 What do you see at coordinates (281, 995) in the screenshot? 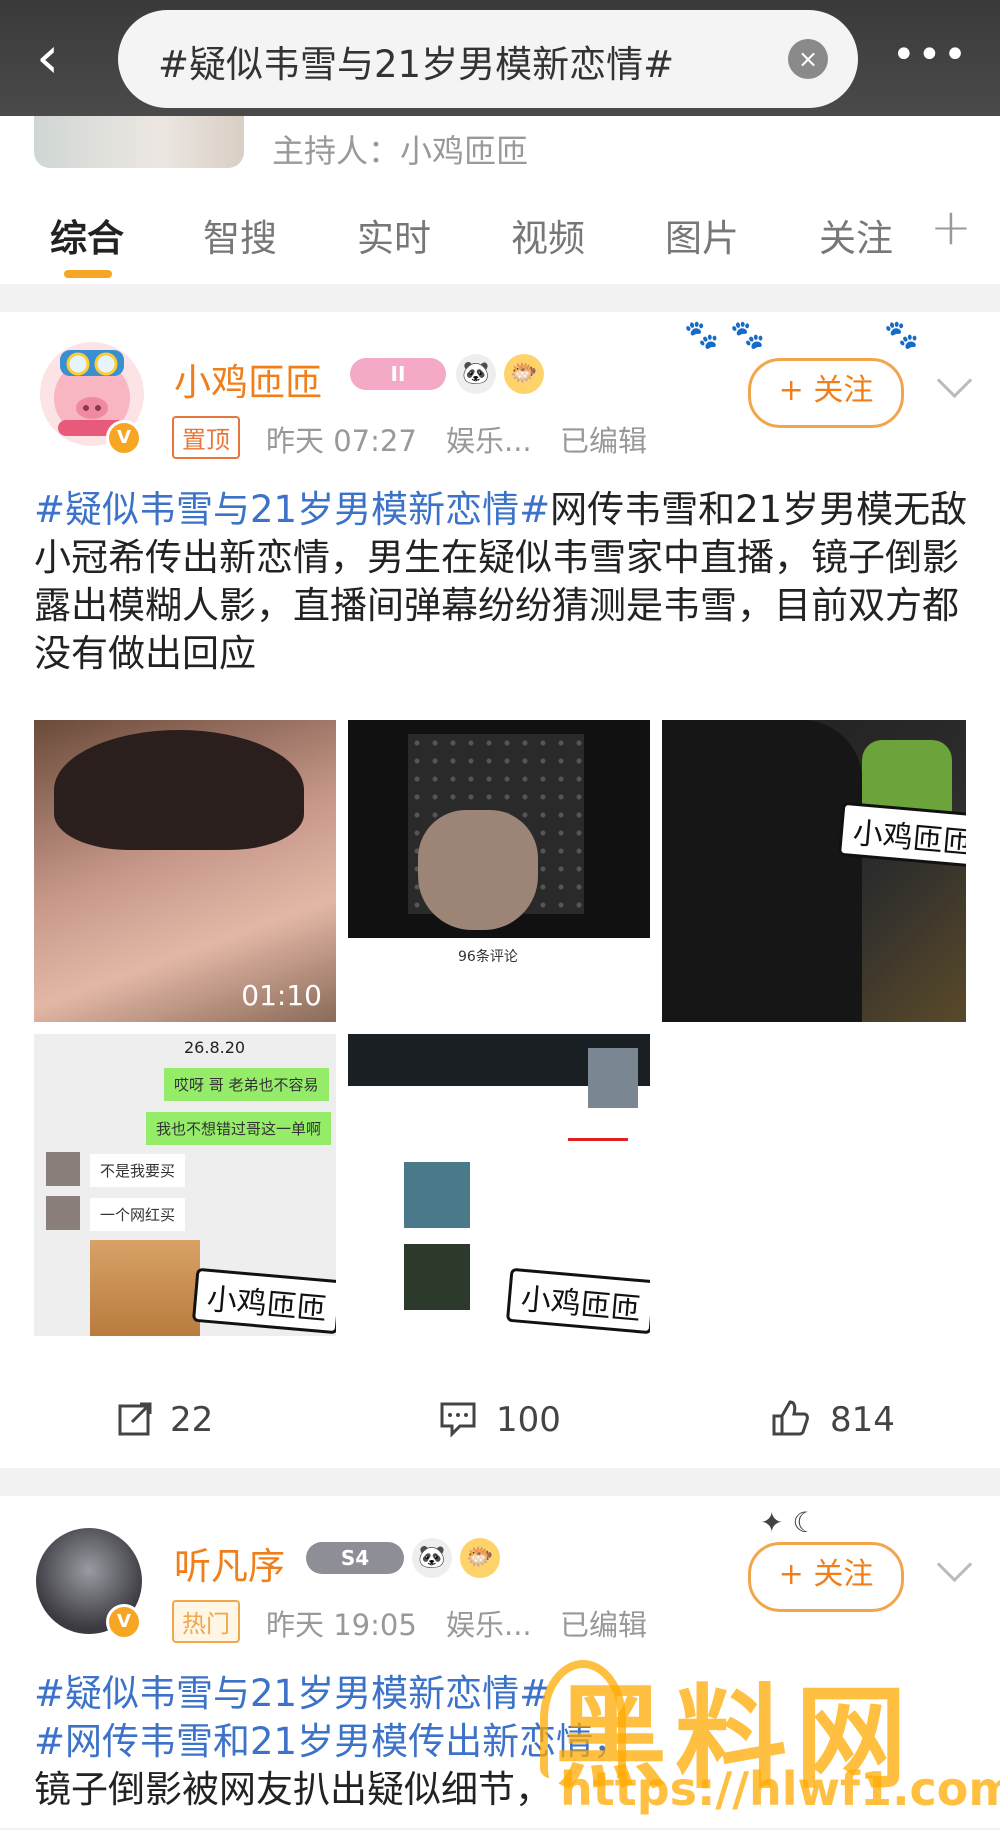
I see `video-duration: 01:10` at bounding box center [281, 995].